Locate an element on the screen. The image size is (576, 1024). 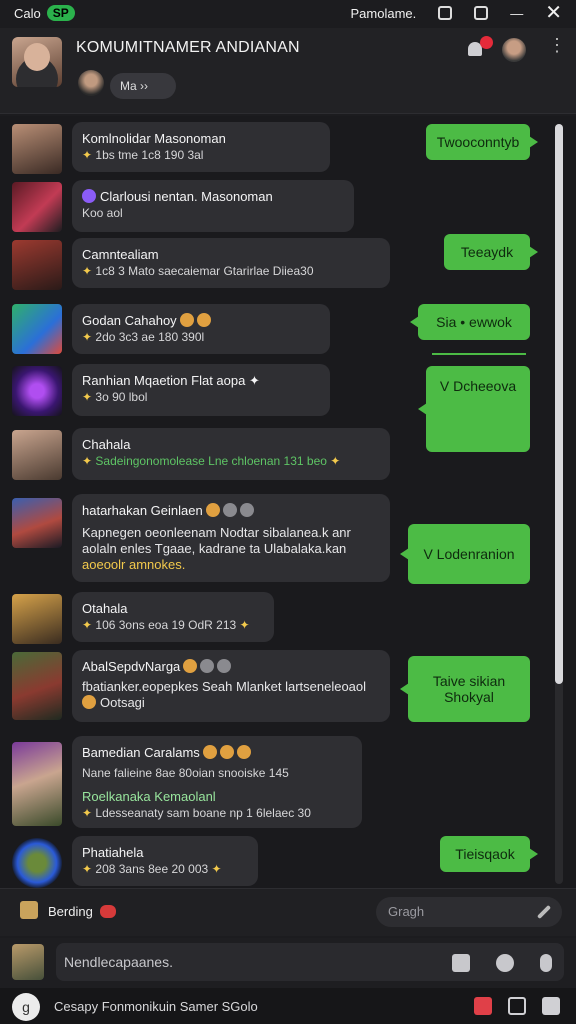
sender-name: Phatiahela is located at coordinates (113, 852).